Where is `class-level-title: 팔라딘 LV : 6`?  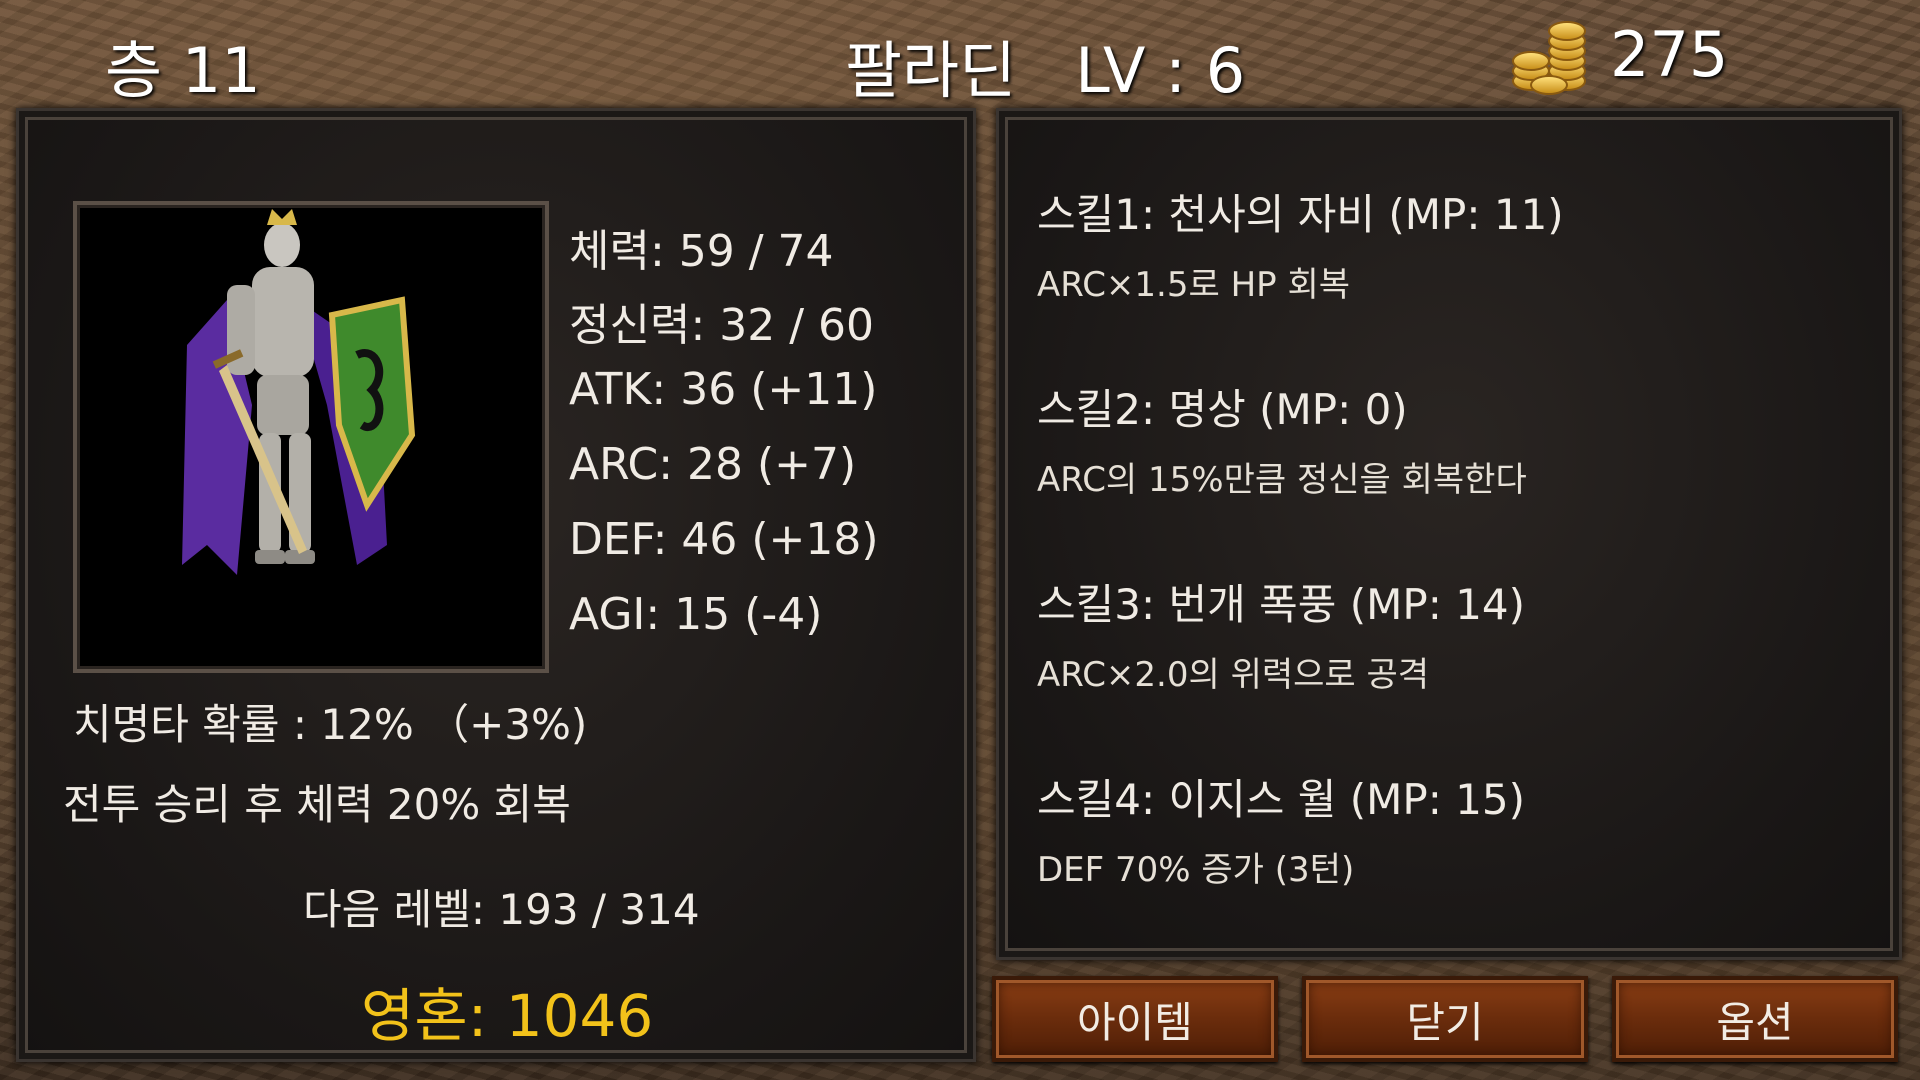 class-level-title: 팔라딘 LV : 6 is located at coordinates (1045, 70).